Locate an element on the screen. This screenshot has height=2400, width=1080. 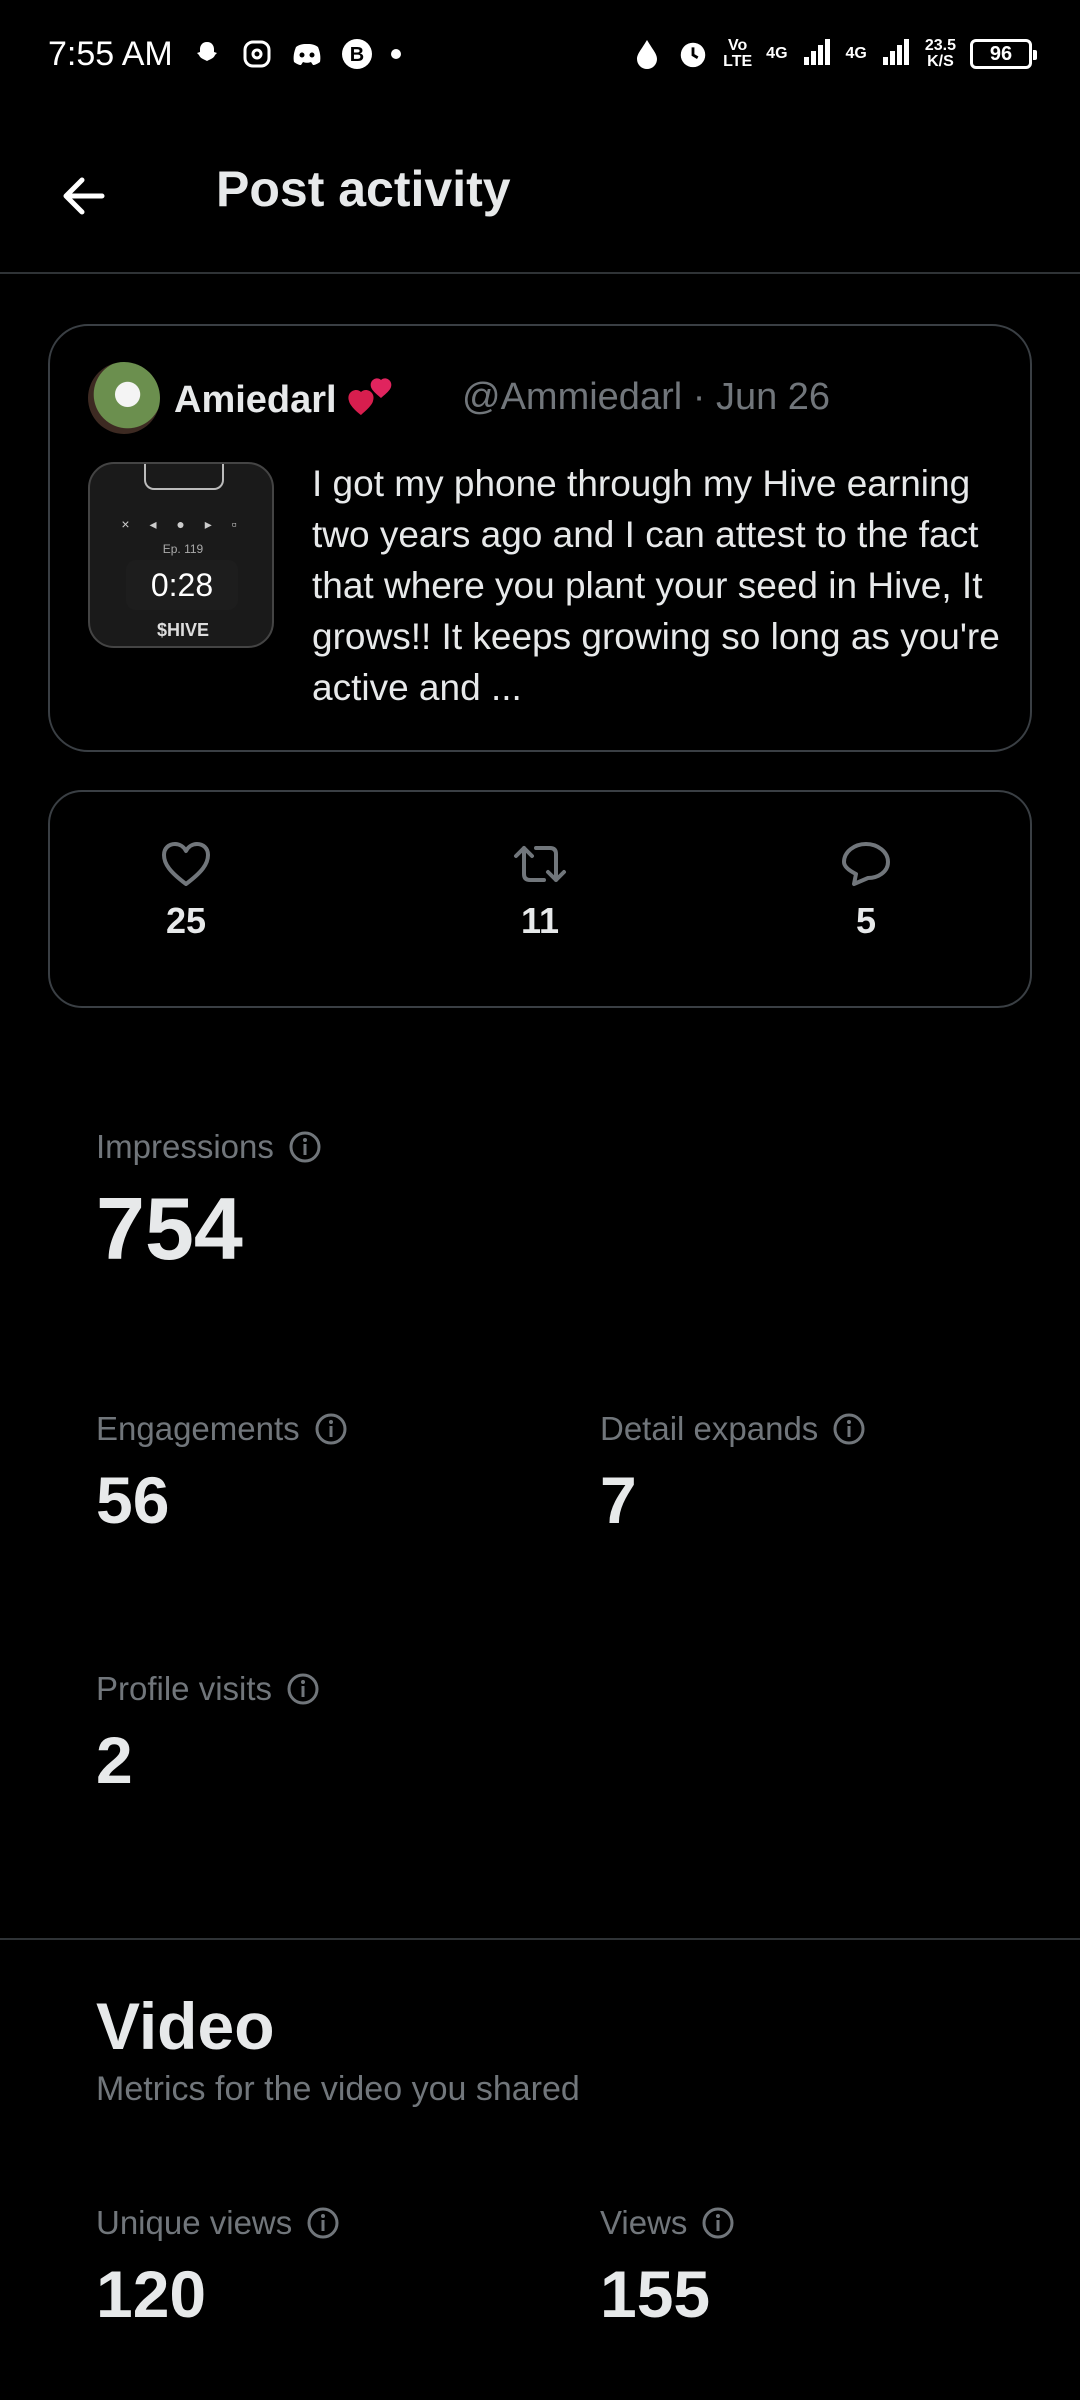
battery-indicator: 96 is located at coordinates (1003, 54).